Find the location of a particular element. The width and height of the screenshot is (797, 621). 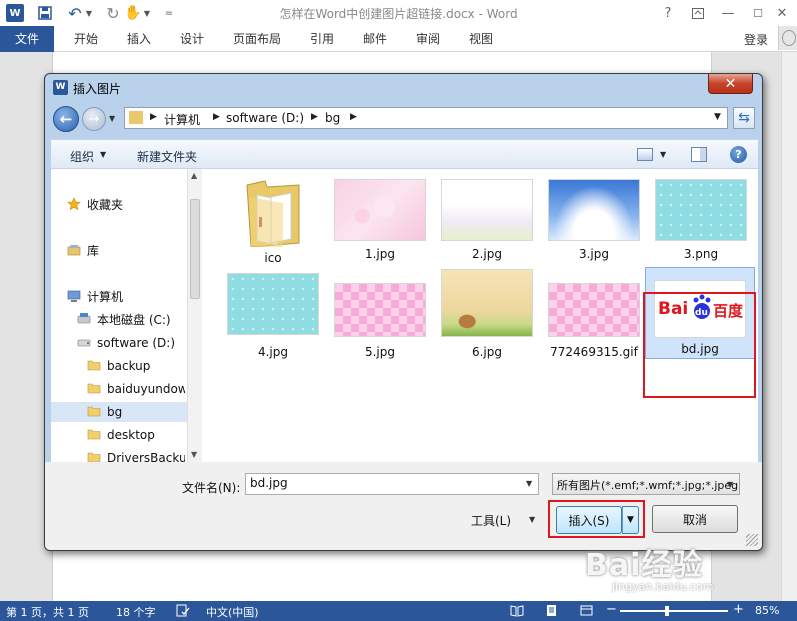

file-item-5-jpg: 5.jpg is located at coordinates (380, 317).